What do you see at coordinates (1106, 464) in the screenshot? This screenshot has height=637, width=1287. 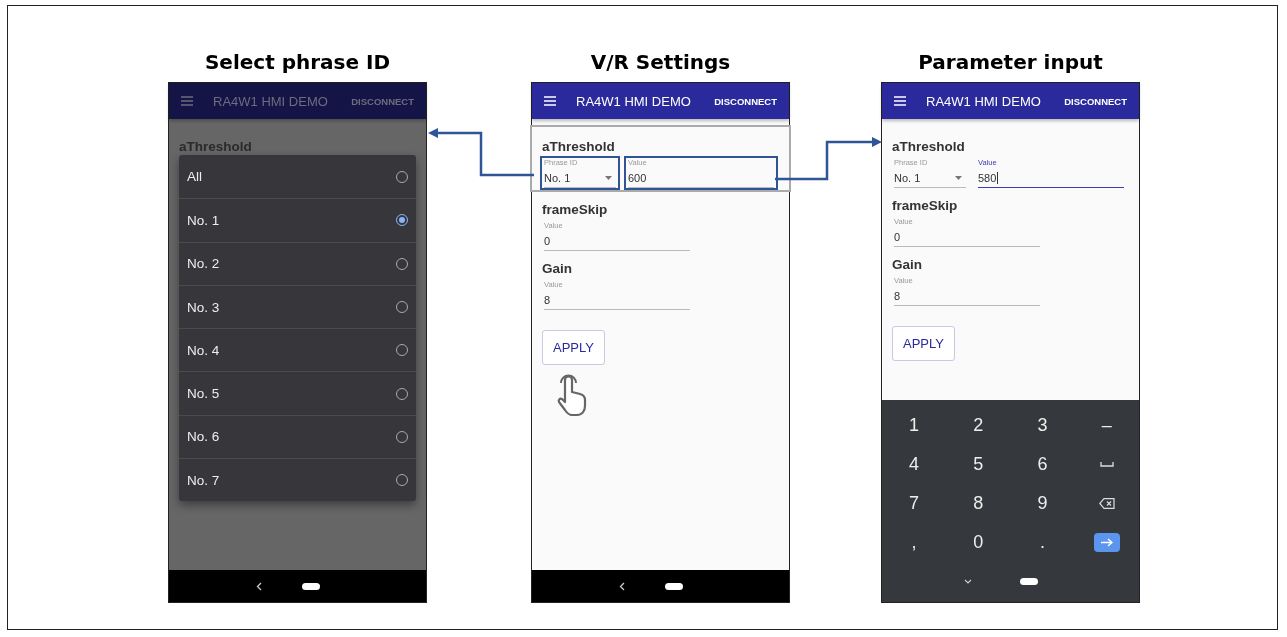 I see `space-icon` at bounding box center [1106, 464].